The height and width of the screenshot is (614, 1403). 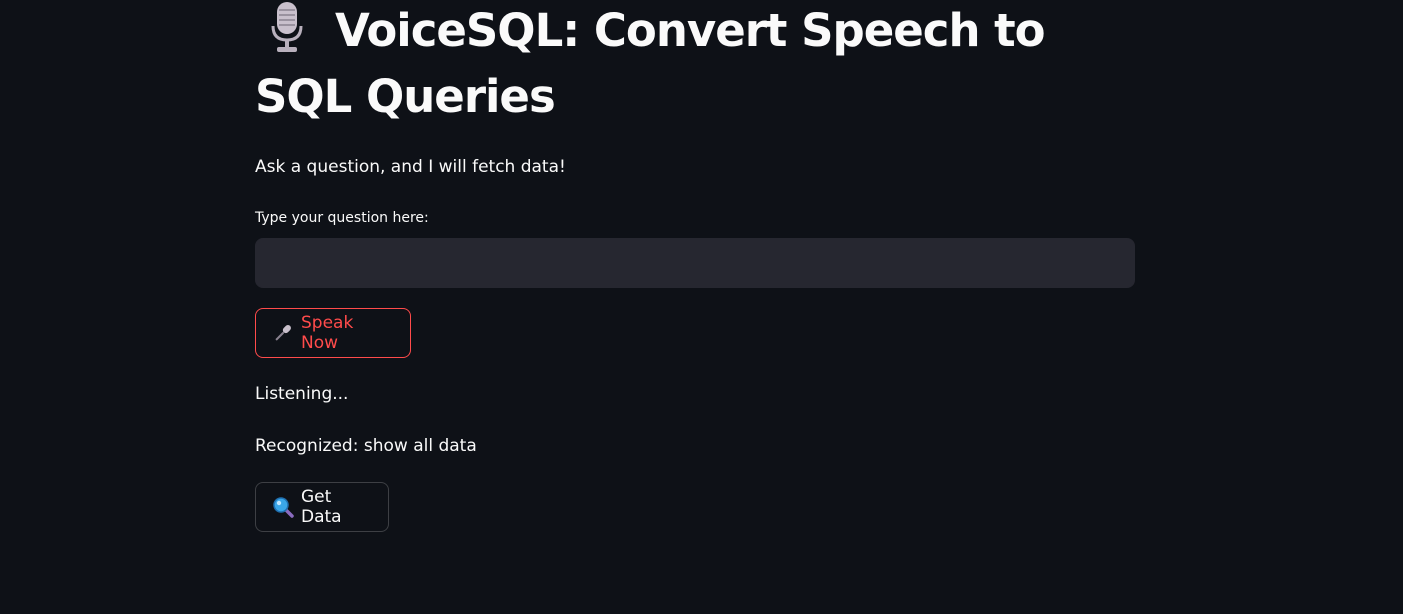 I want to click on question-input-label: Type your question here:, so click(x=342, y=218).